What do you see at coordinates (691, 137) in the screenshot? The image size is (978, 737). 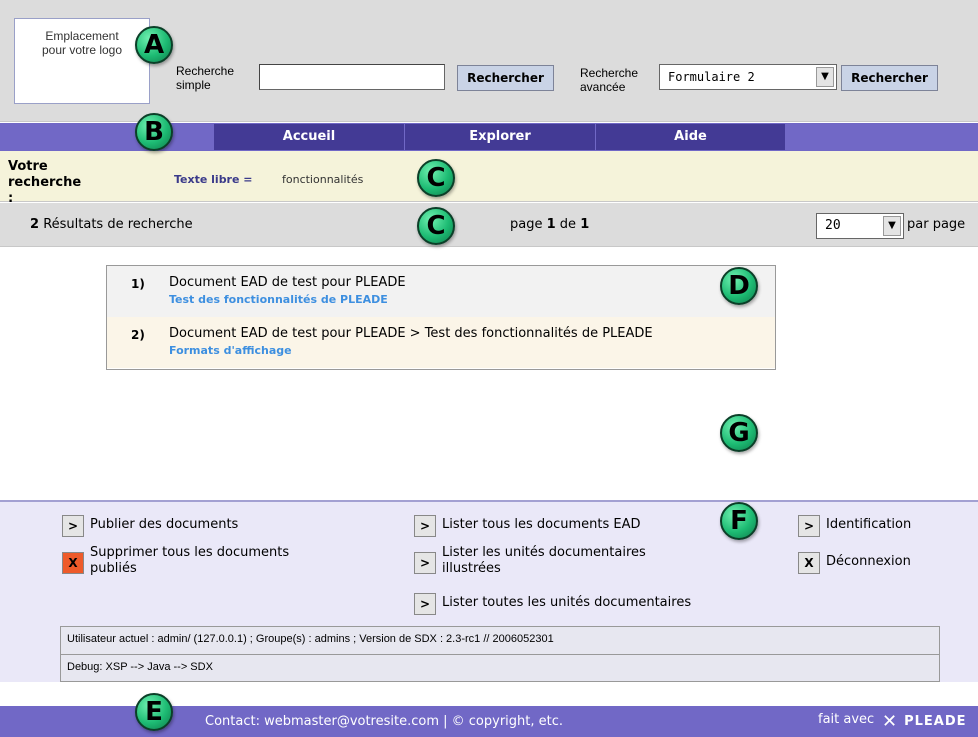 I see `tab-aide: Aide` at bounding box center [691, 137].